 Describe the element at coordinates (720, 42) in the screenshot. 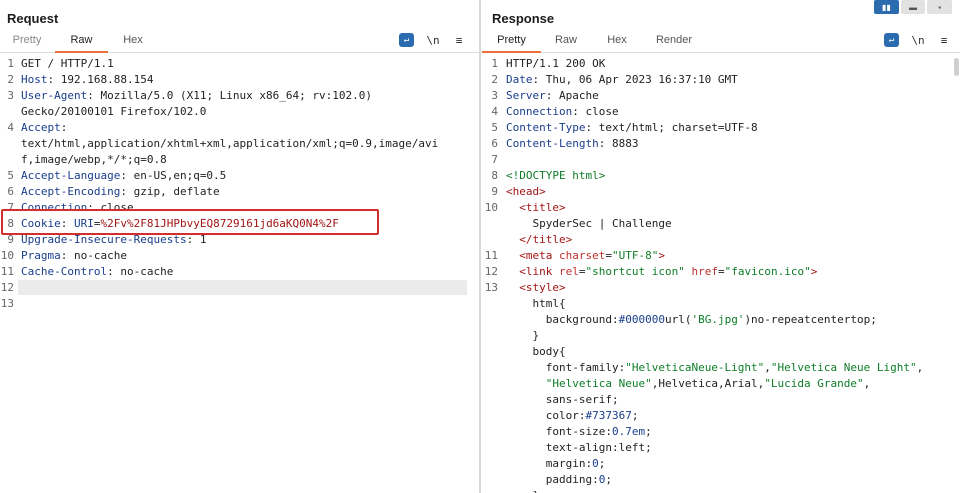

I see `response-tabs: Pretty Raw Hex Render ↵ \n ≡` at that location.